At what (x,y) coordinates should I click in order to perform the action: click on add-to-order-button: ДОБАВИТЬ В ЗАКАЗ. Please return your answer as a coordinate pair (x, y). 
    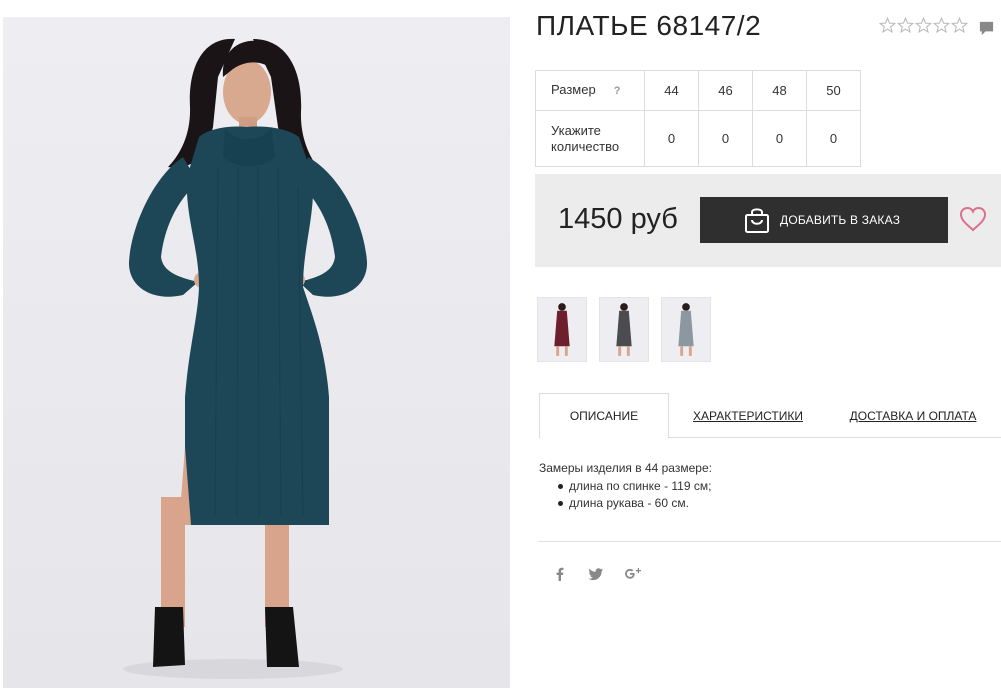
    Looking at the image, I should click on (824, 220).